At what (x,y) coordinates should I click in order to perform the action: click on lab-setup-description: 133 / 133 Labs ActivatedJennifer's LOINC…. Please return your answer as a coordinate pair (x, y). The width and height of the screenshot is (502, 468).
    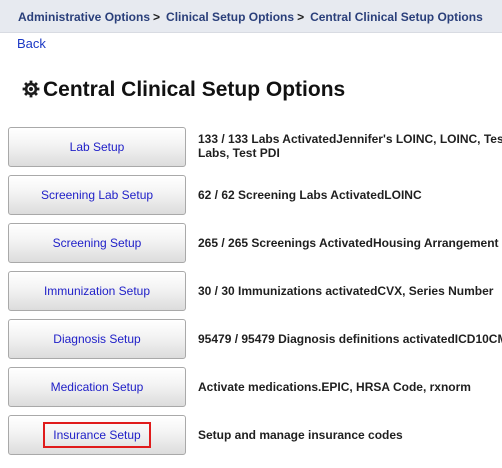
    Looking at the image, I should click on (350, 146).